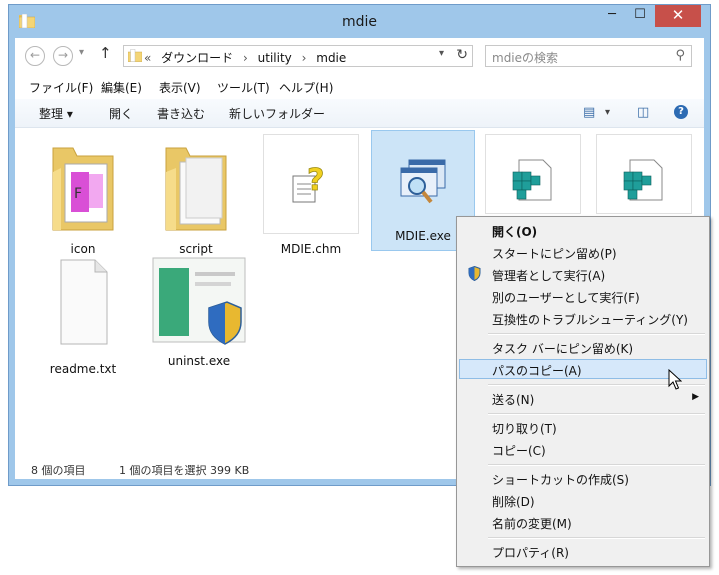 Image resolution: width=719 pixels, height=575 pixels. I want to click on menu-item-run-as-admin: 管理者として実行(A), so click(583, 274).